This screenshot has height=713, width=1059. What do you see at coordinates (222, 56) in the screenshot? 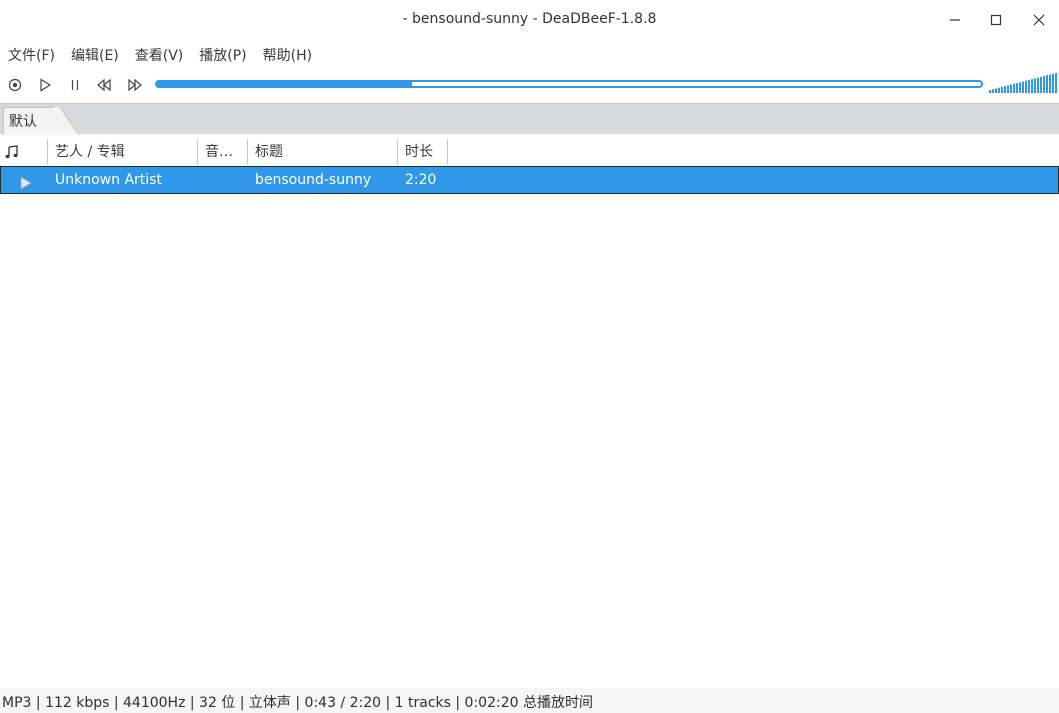
I see `menu-playback: 播放(P)` at bounding box center [222, 56].